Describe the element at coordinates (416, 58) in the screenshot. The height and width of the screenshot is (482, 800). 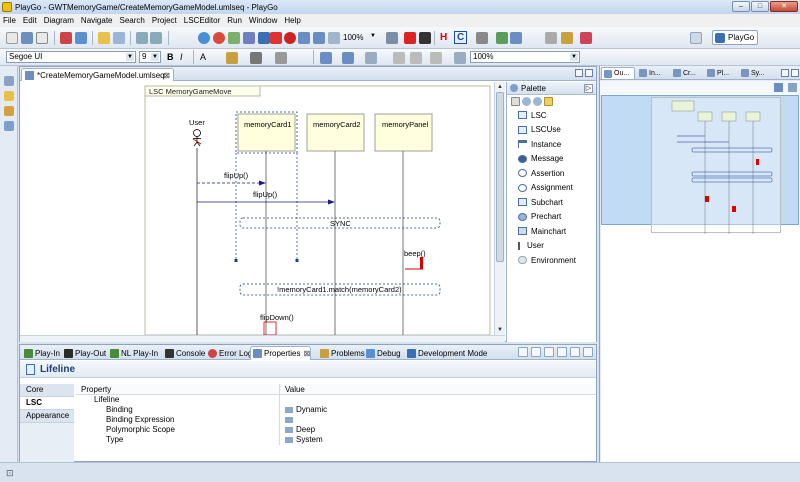
I see `delete-icon` at that location.